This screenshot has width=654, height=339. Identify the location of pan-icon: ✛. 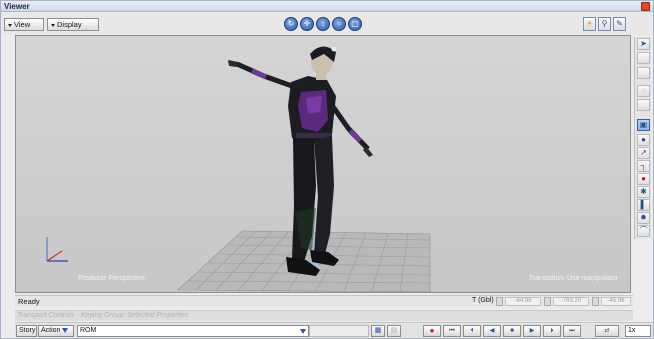
(307, 24).